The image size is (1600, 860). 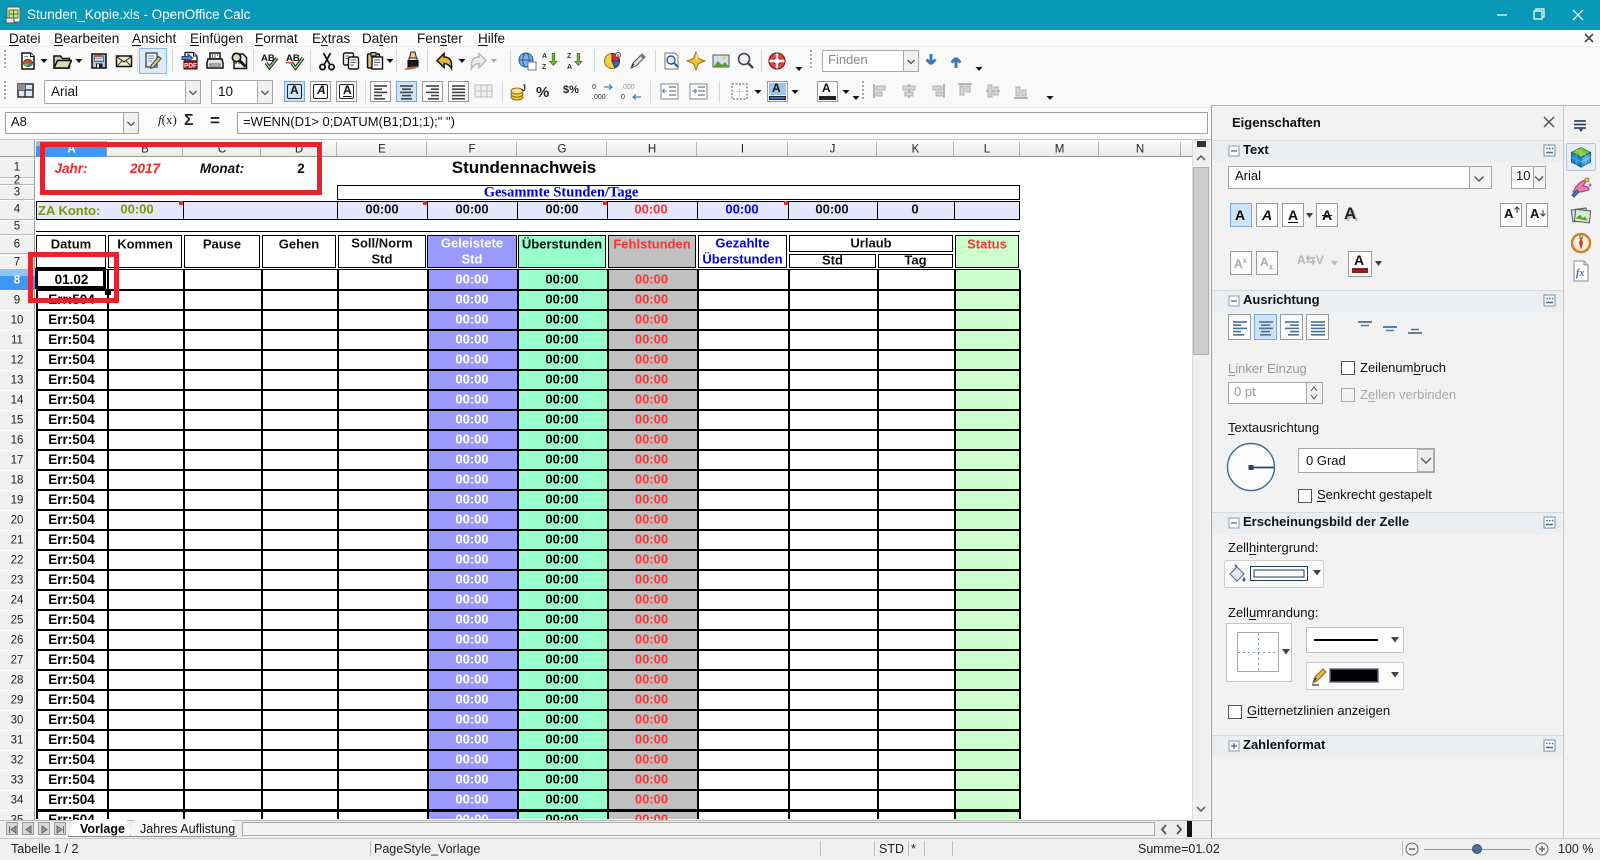 What do you see at coordinates (523, 88) in the screenshot?
I see `svg-text: J` at bounding box center [523, 88].